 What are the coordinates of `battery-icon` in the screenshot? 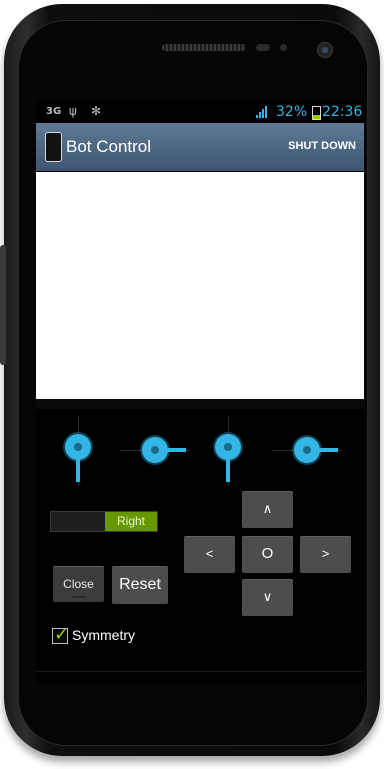 It's located at (316, 113).